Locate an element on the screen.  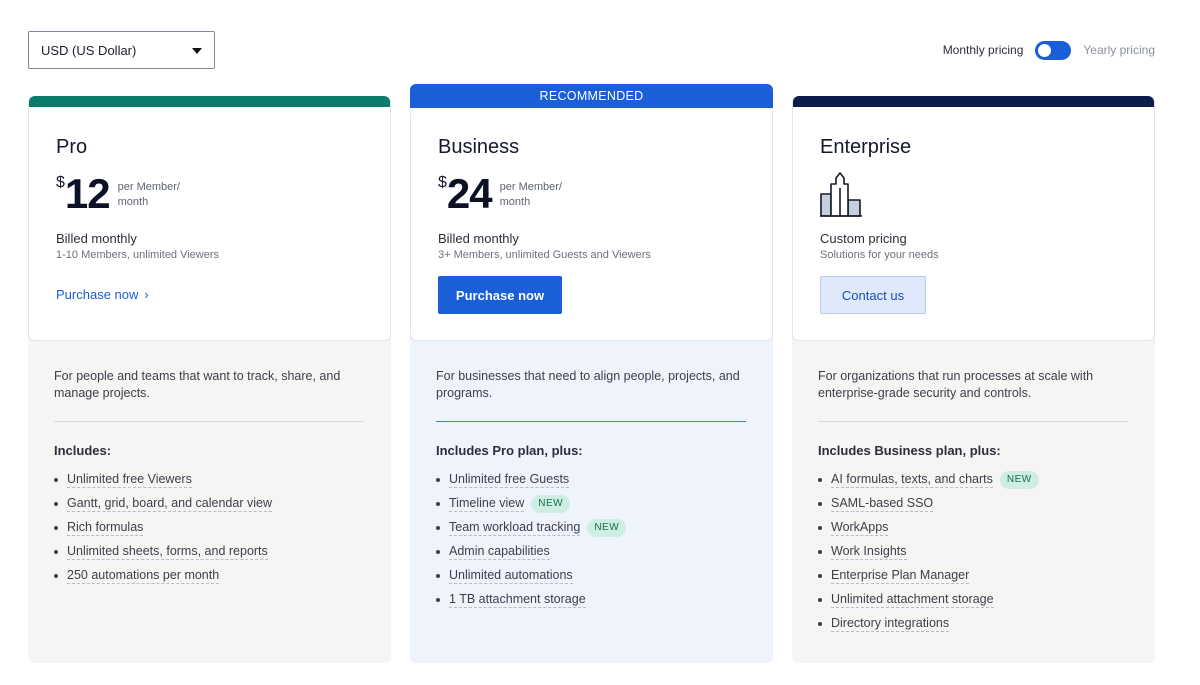
feature-text: Work Insights is located at coordinates (869, 552).